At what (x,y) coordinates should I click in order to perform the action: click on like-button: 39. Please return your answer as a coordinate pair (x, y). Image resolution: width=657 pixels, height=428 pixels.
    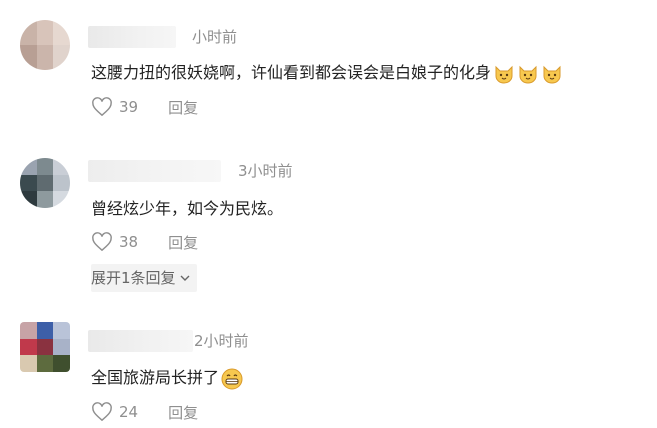
    Looking at the image, I should click on (114, 107).